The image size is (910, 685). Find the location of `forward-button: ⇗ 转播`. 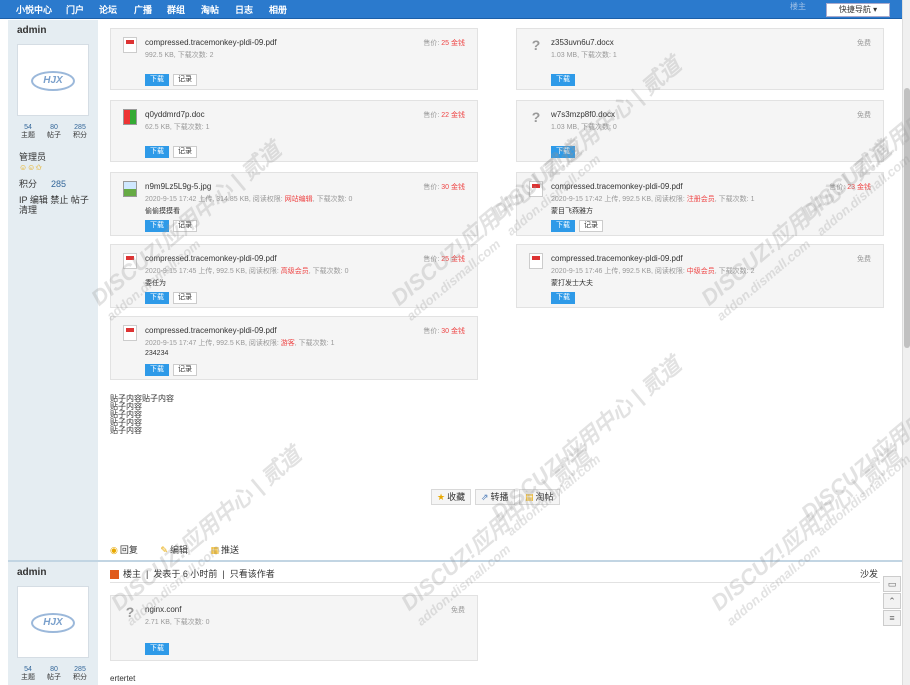

forward-button: ⇗ 转播 is located at coordinates (495, 497).